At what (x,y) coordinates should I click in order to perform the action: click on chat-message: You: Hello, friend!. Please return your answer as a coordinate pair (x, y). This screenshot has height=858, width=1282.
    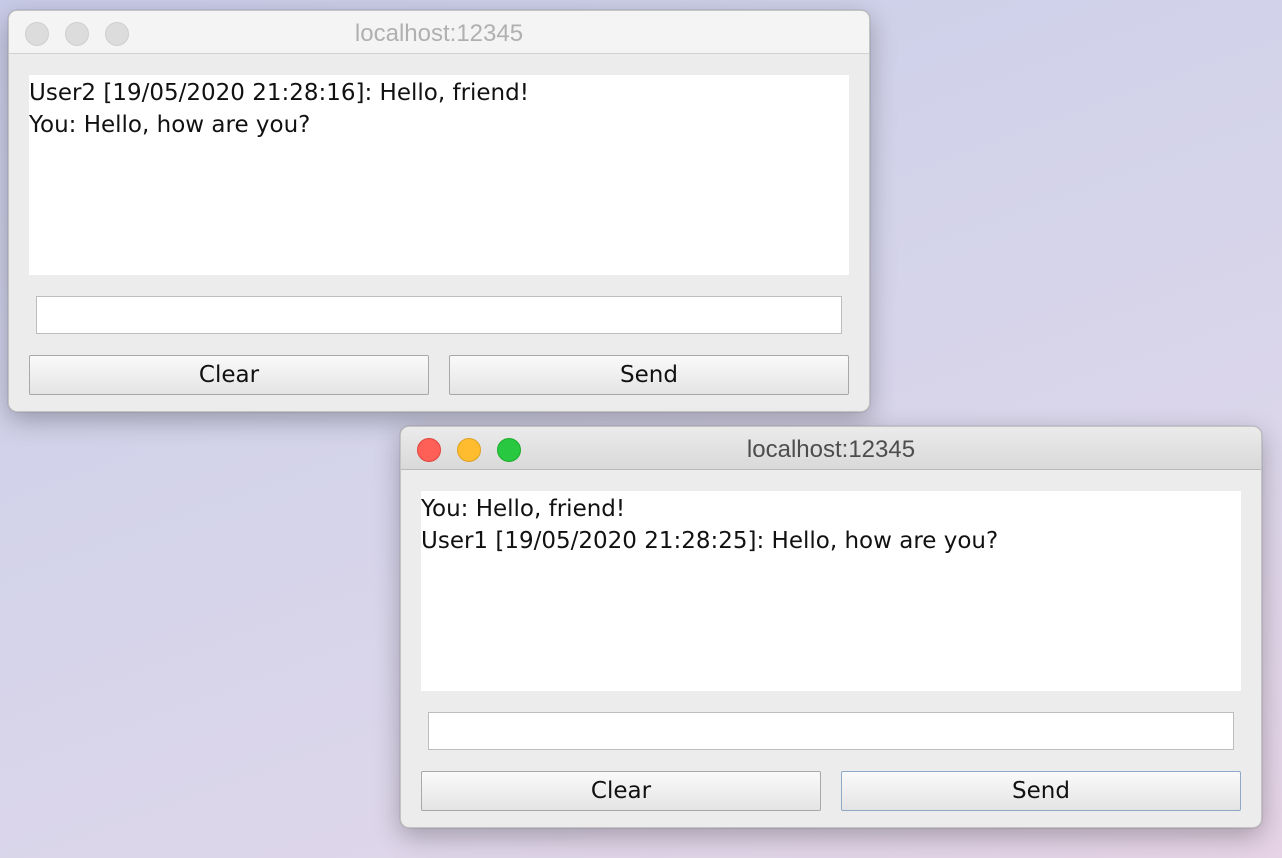
    Looking at the image, I should click on (523, 509).